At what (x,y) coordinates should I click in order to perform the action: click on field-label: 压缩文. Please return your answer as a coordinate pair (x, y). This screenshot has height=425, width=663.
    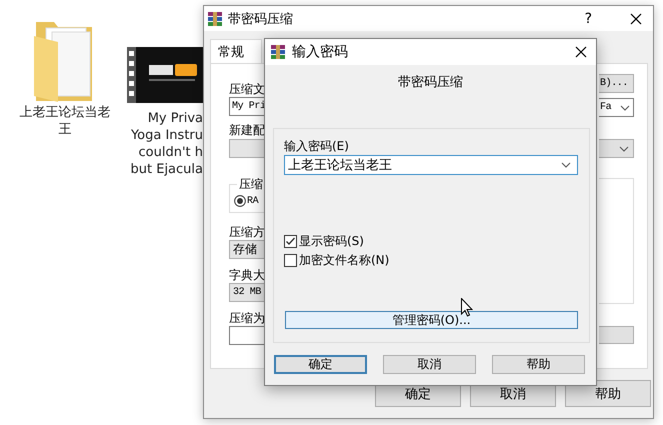
    Looking at the image, I should click on (247, 89).